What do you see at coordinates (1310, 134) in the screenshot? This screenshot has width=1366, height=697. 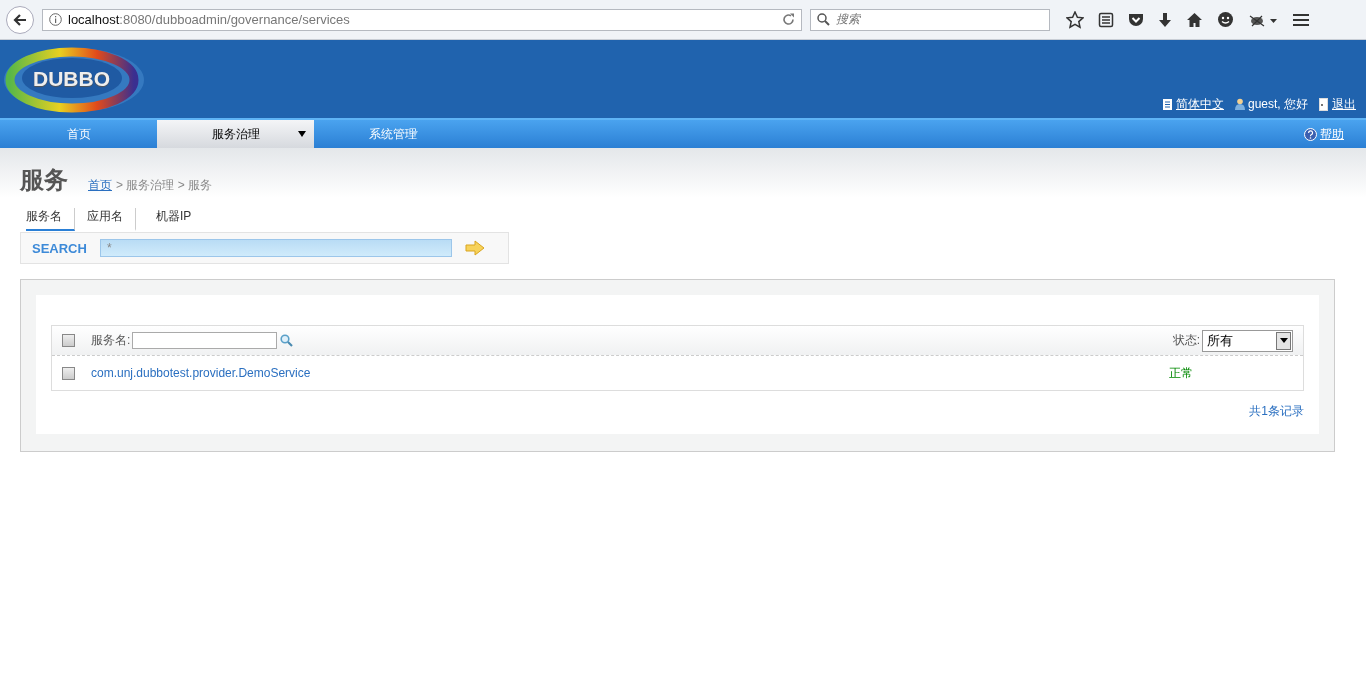 I see `help-icon` at bounding box center [1310, 134].